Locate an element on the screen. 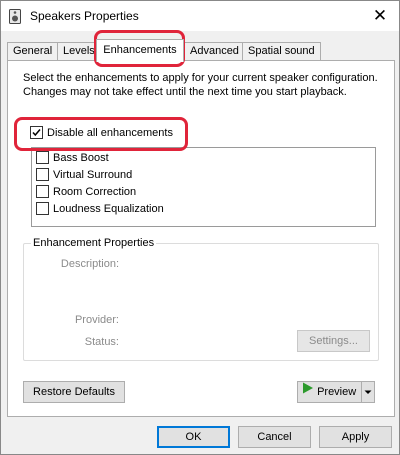 The width and height of the screenshot is (400, 455). tab-label: General is located at coordinates (33, 51).